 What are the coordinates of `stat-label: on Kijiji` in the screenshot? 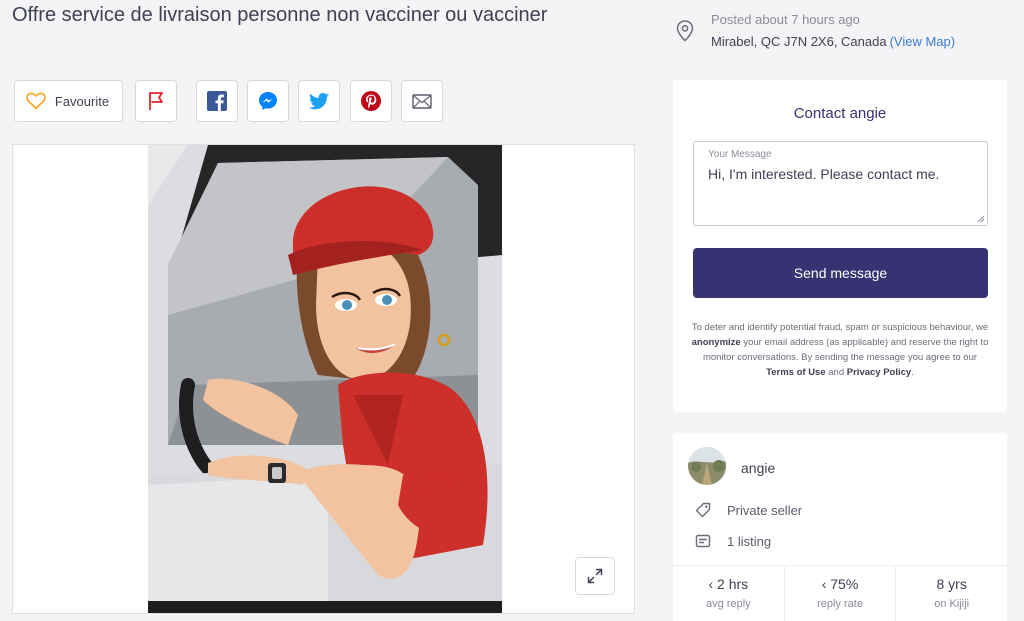 It's located at (952, 604).